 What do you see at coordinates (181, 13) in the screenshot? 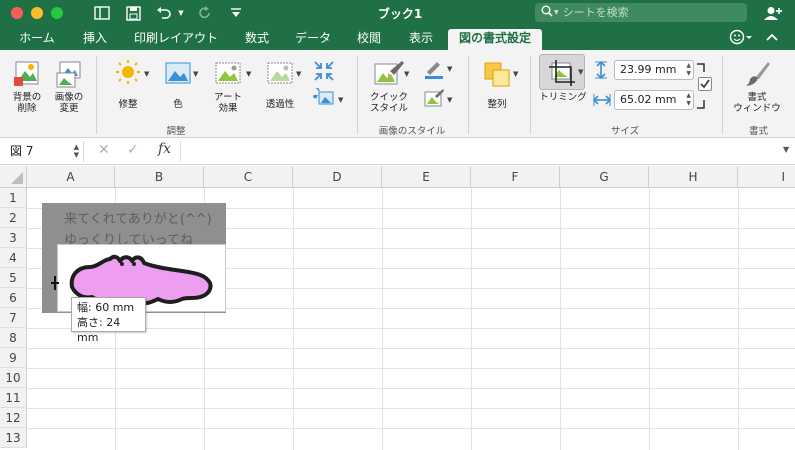
I see `undo-dropdown-icon: ▼` at bounding box center [181, 13].